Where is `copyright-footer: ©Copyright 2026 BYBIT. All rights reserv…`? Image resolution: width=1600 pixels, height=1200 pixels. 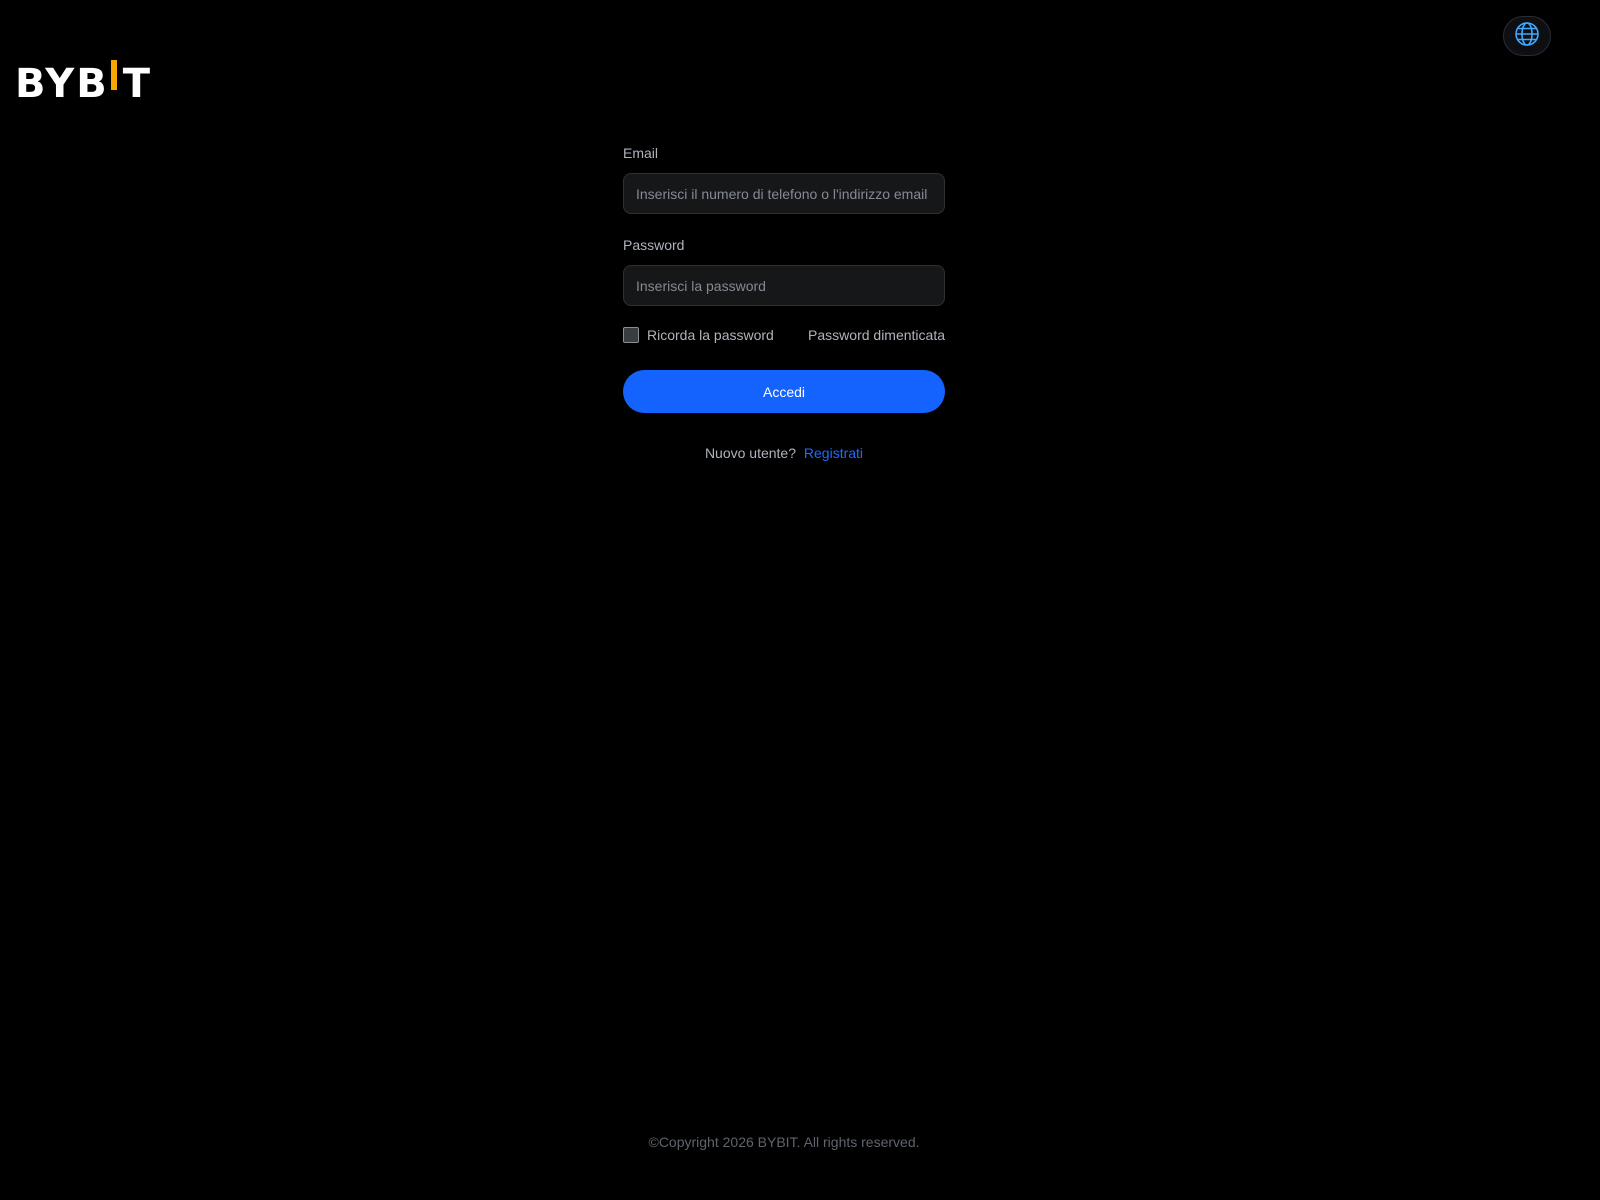
copyright-footer: ©Copyright 2026 BYBIT. All rights reserv… is located at coordinates (784, 1142).